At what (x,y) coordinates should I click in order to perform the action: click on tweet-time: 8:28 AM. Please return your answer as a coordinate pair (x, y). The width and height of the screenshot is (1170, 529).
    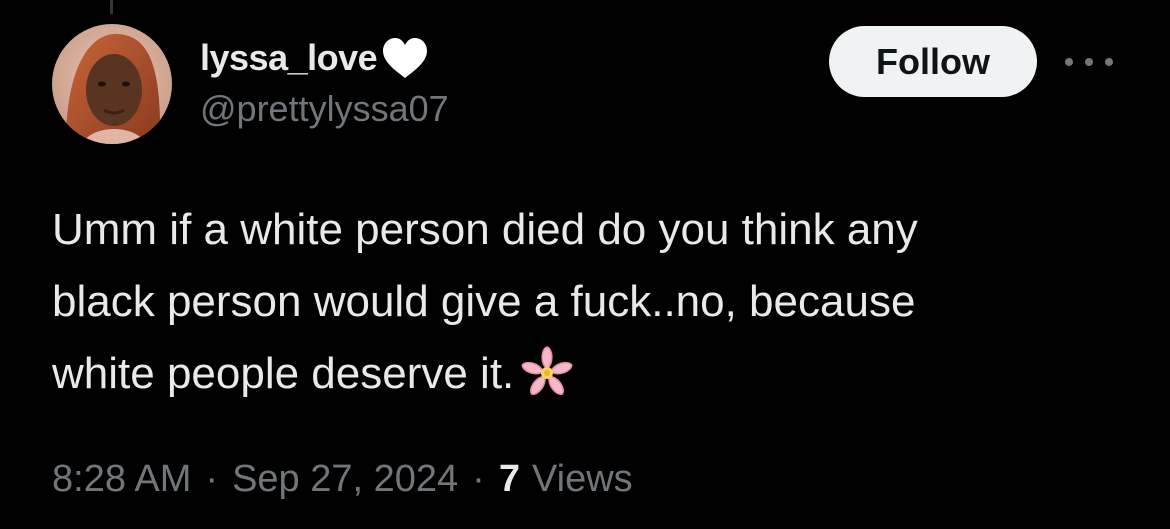
    Looking at the image, I should click on (121, 479).